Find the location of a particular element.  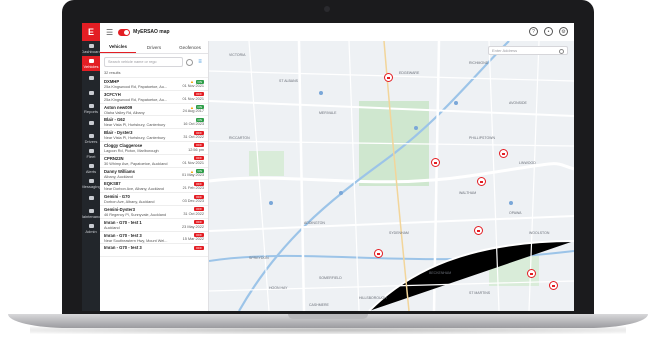

car-icon is located at coordinates (91, 150).